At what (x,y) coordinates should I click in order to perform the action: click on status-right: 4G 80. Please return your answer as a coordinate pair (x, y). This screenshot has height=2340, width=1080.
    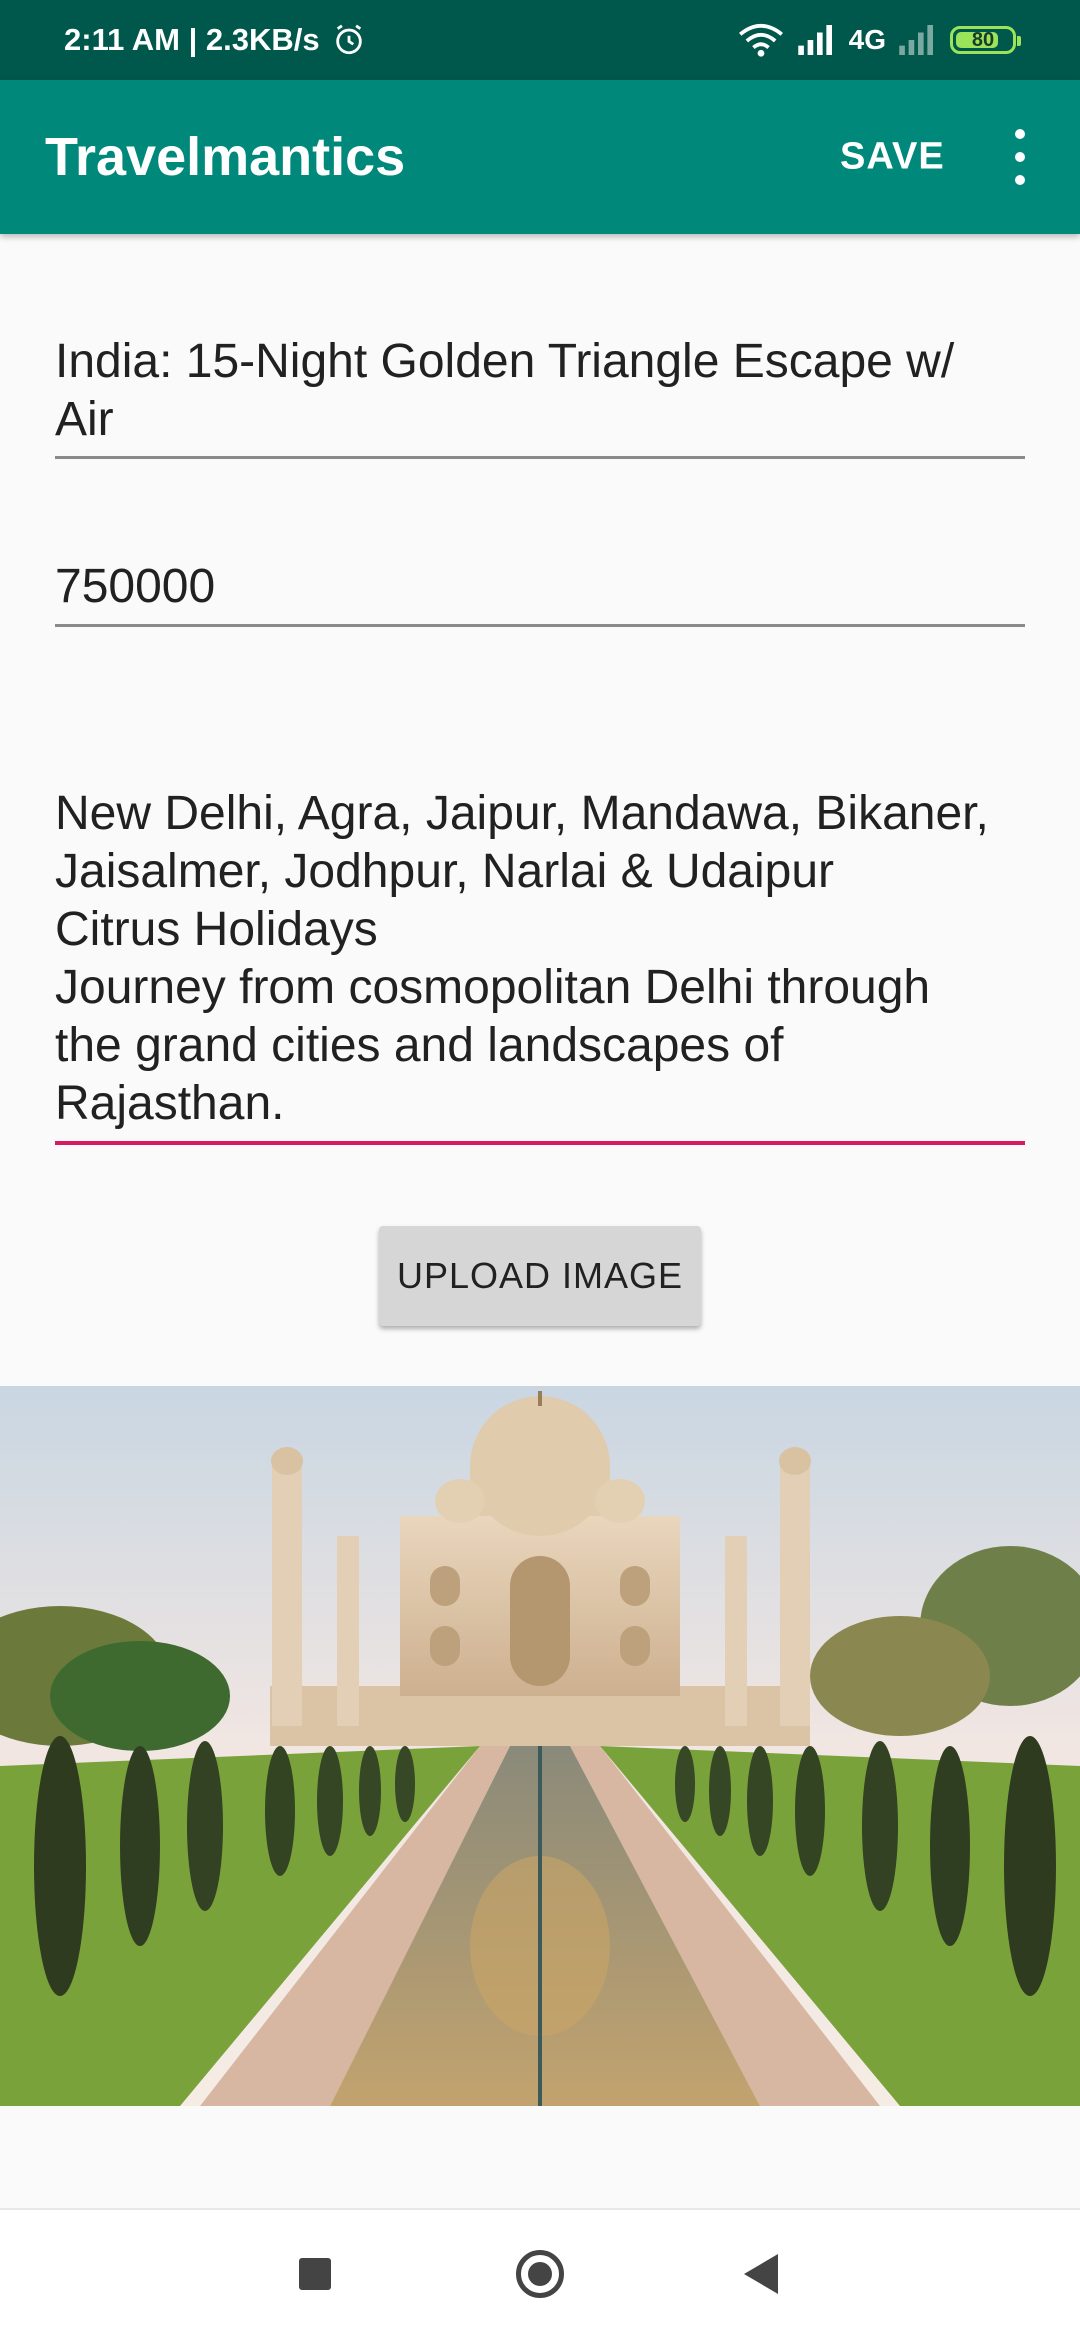
    Looking at the image, I should click on (879, 40).